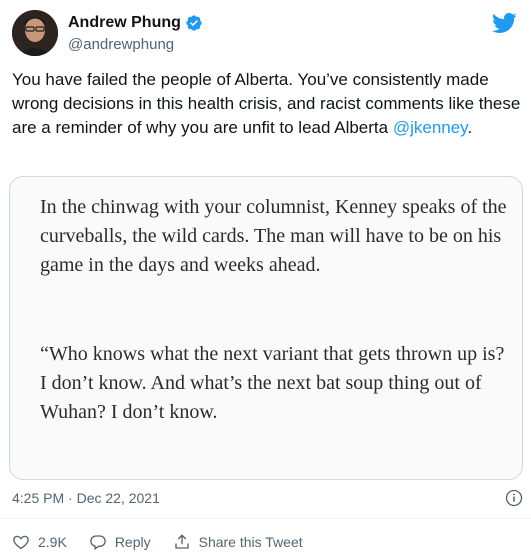 Image resolution: width=531 pixels, height=553 pixels. Describe the element at coordinates (52, 542) in the screenshot. I see `like-count: 2.9K` at that location.